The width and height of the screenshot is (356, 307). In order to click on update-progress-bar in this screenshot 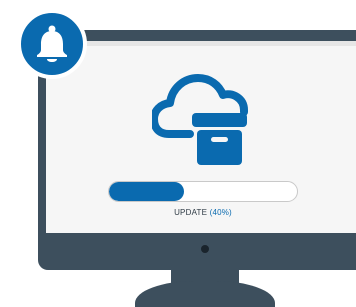, I will do `click(203, 191)`.